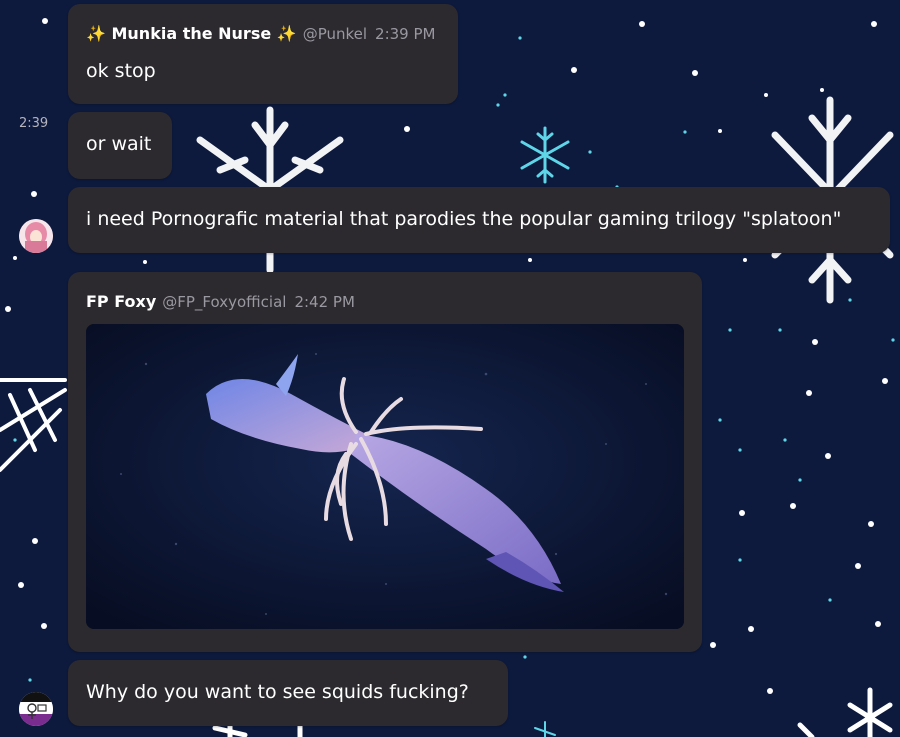  I want to click on message-bubble: or wait, so click(120, 145).